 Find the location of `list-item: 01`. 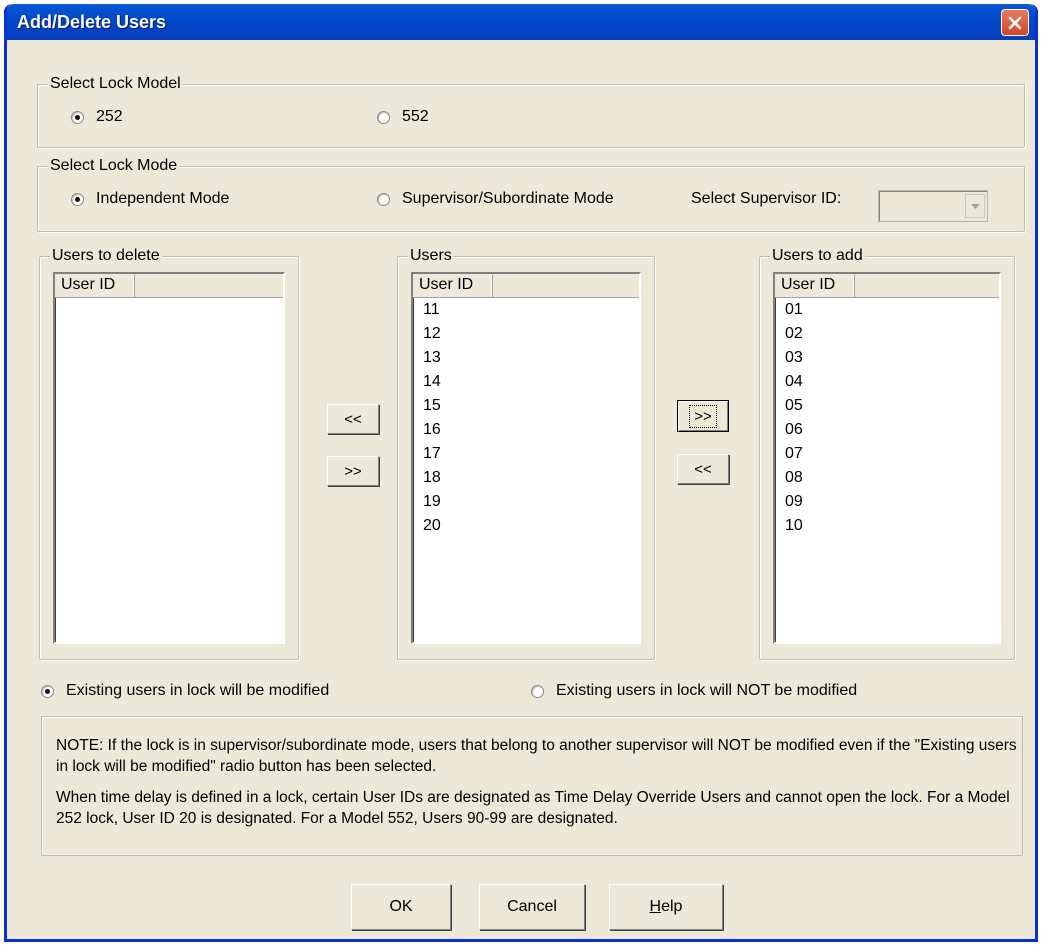

list-item: 01 is located at coordinates (887, 310).